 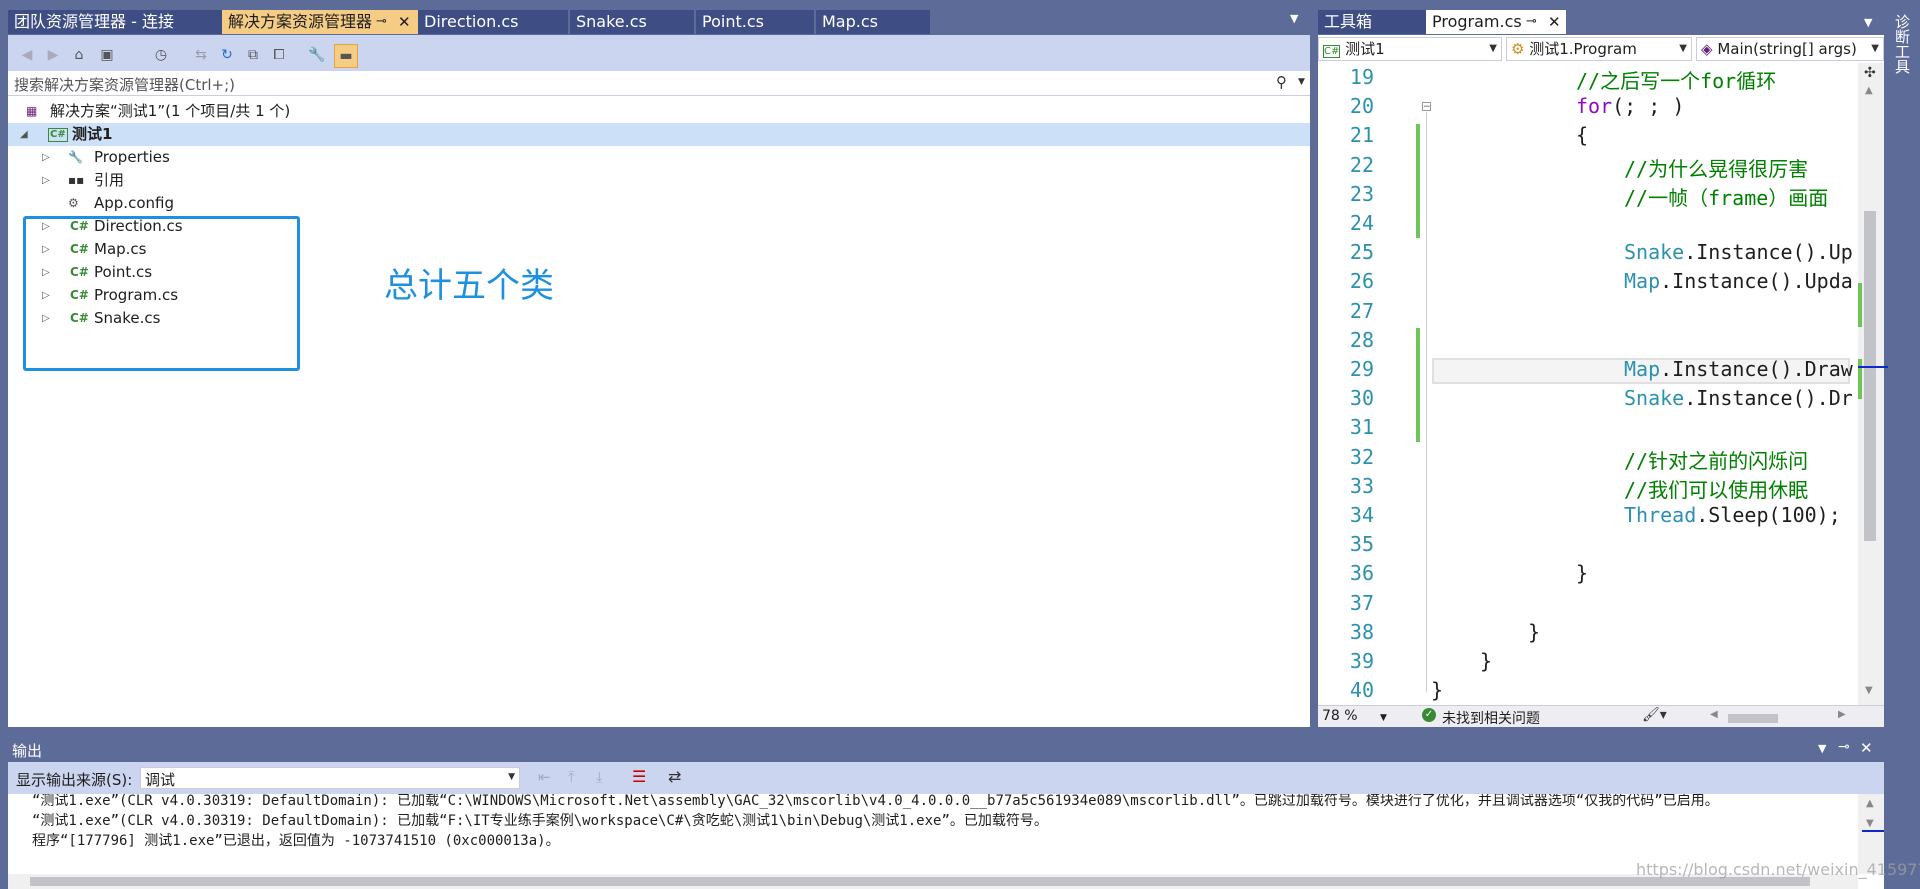 I want to click on output-horizontal-scrollbar, so click(x=933, y=881).